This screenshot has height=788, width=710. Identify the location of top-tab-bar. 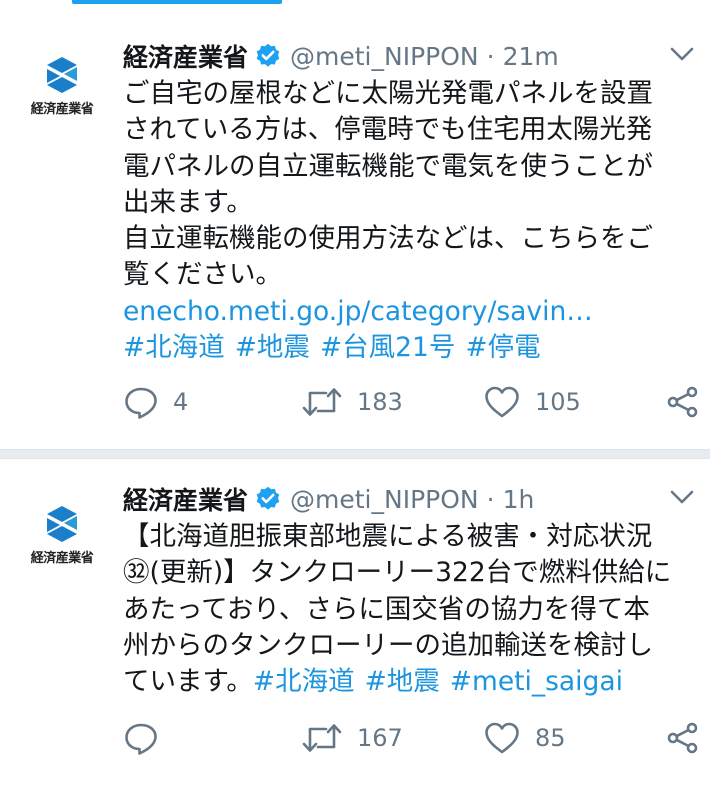
(355, 4).